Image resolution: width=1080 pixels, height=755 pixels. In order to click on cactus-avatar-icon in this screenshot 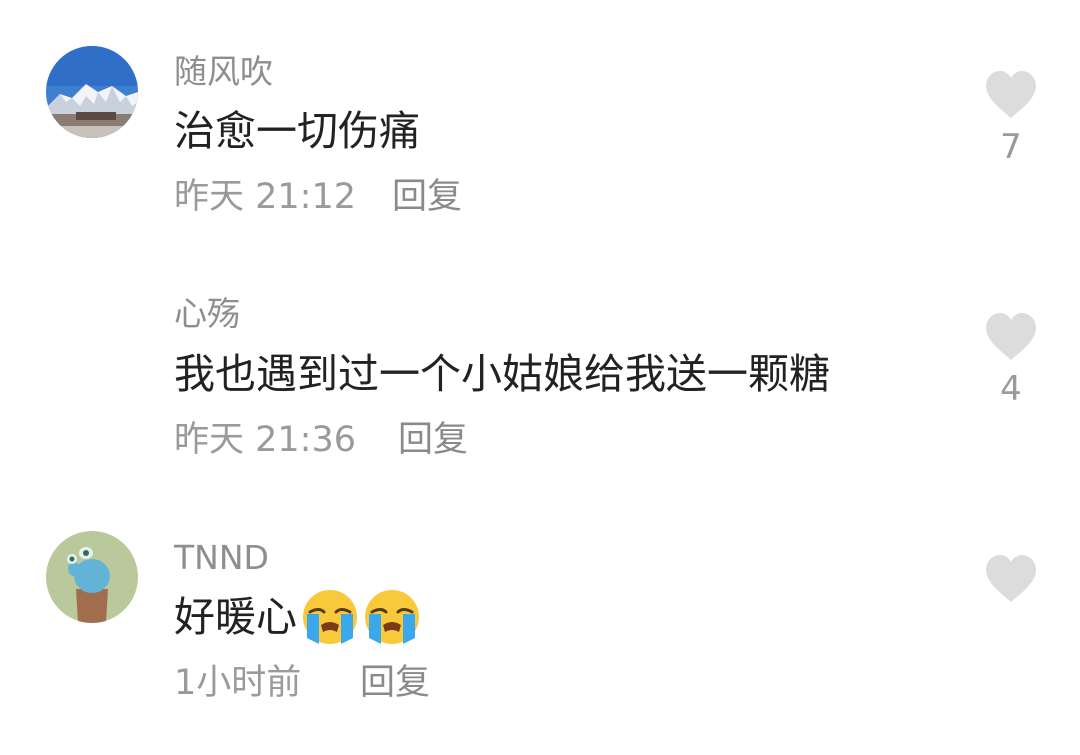, I will do `click(92, 577)`.